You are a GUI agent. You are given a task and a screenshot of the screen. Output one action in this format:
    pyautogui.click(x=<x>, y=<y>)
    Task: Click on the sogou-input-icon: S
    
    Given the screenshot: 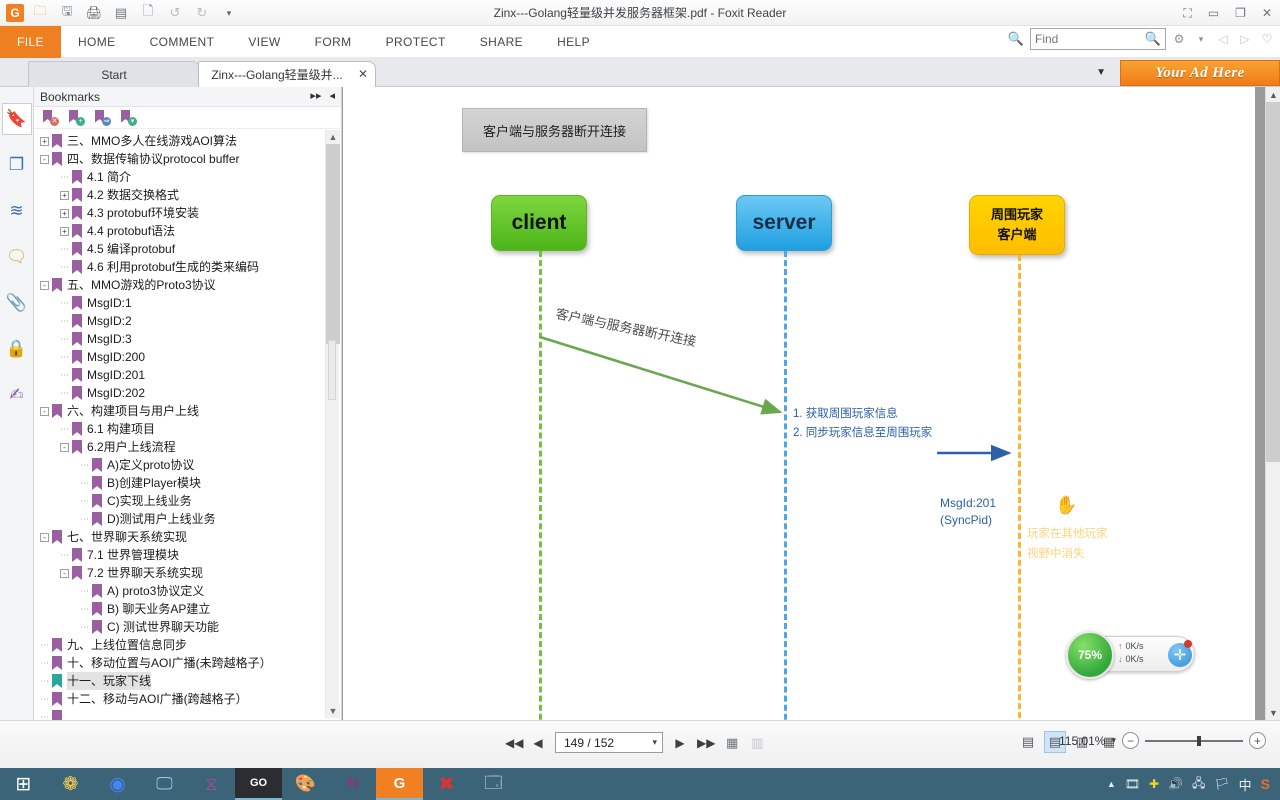 What is the action you would take?
    pyautogui.click(x=1265, y=784)
    